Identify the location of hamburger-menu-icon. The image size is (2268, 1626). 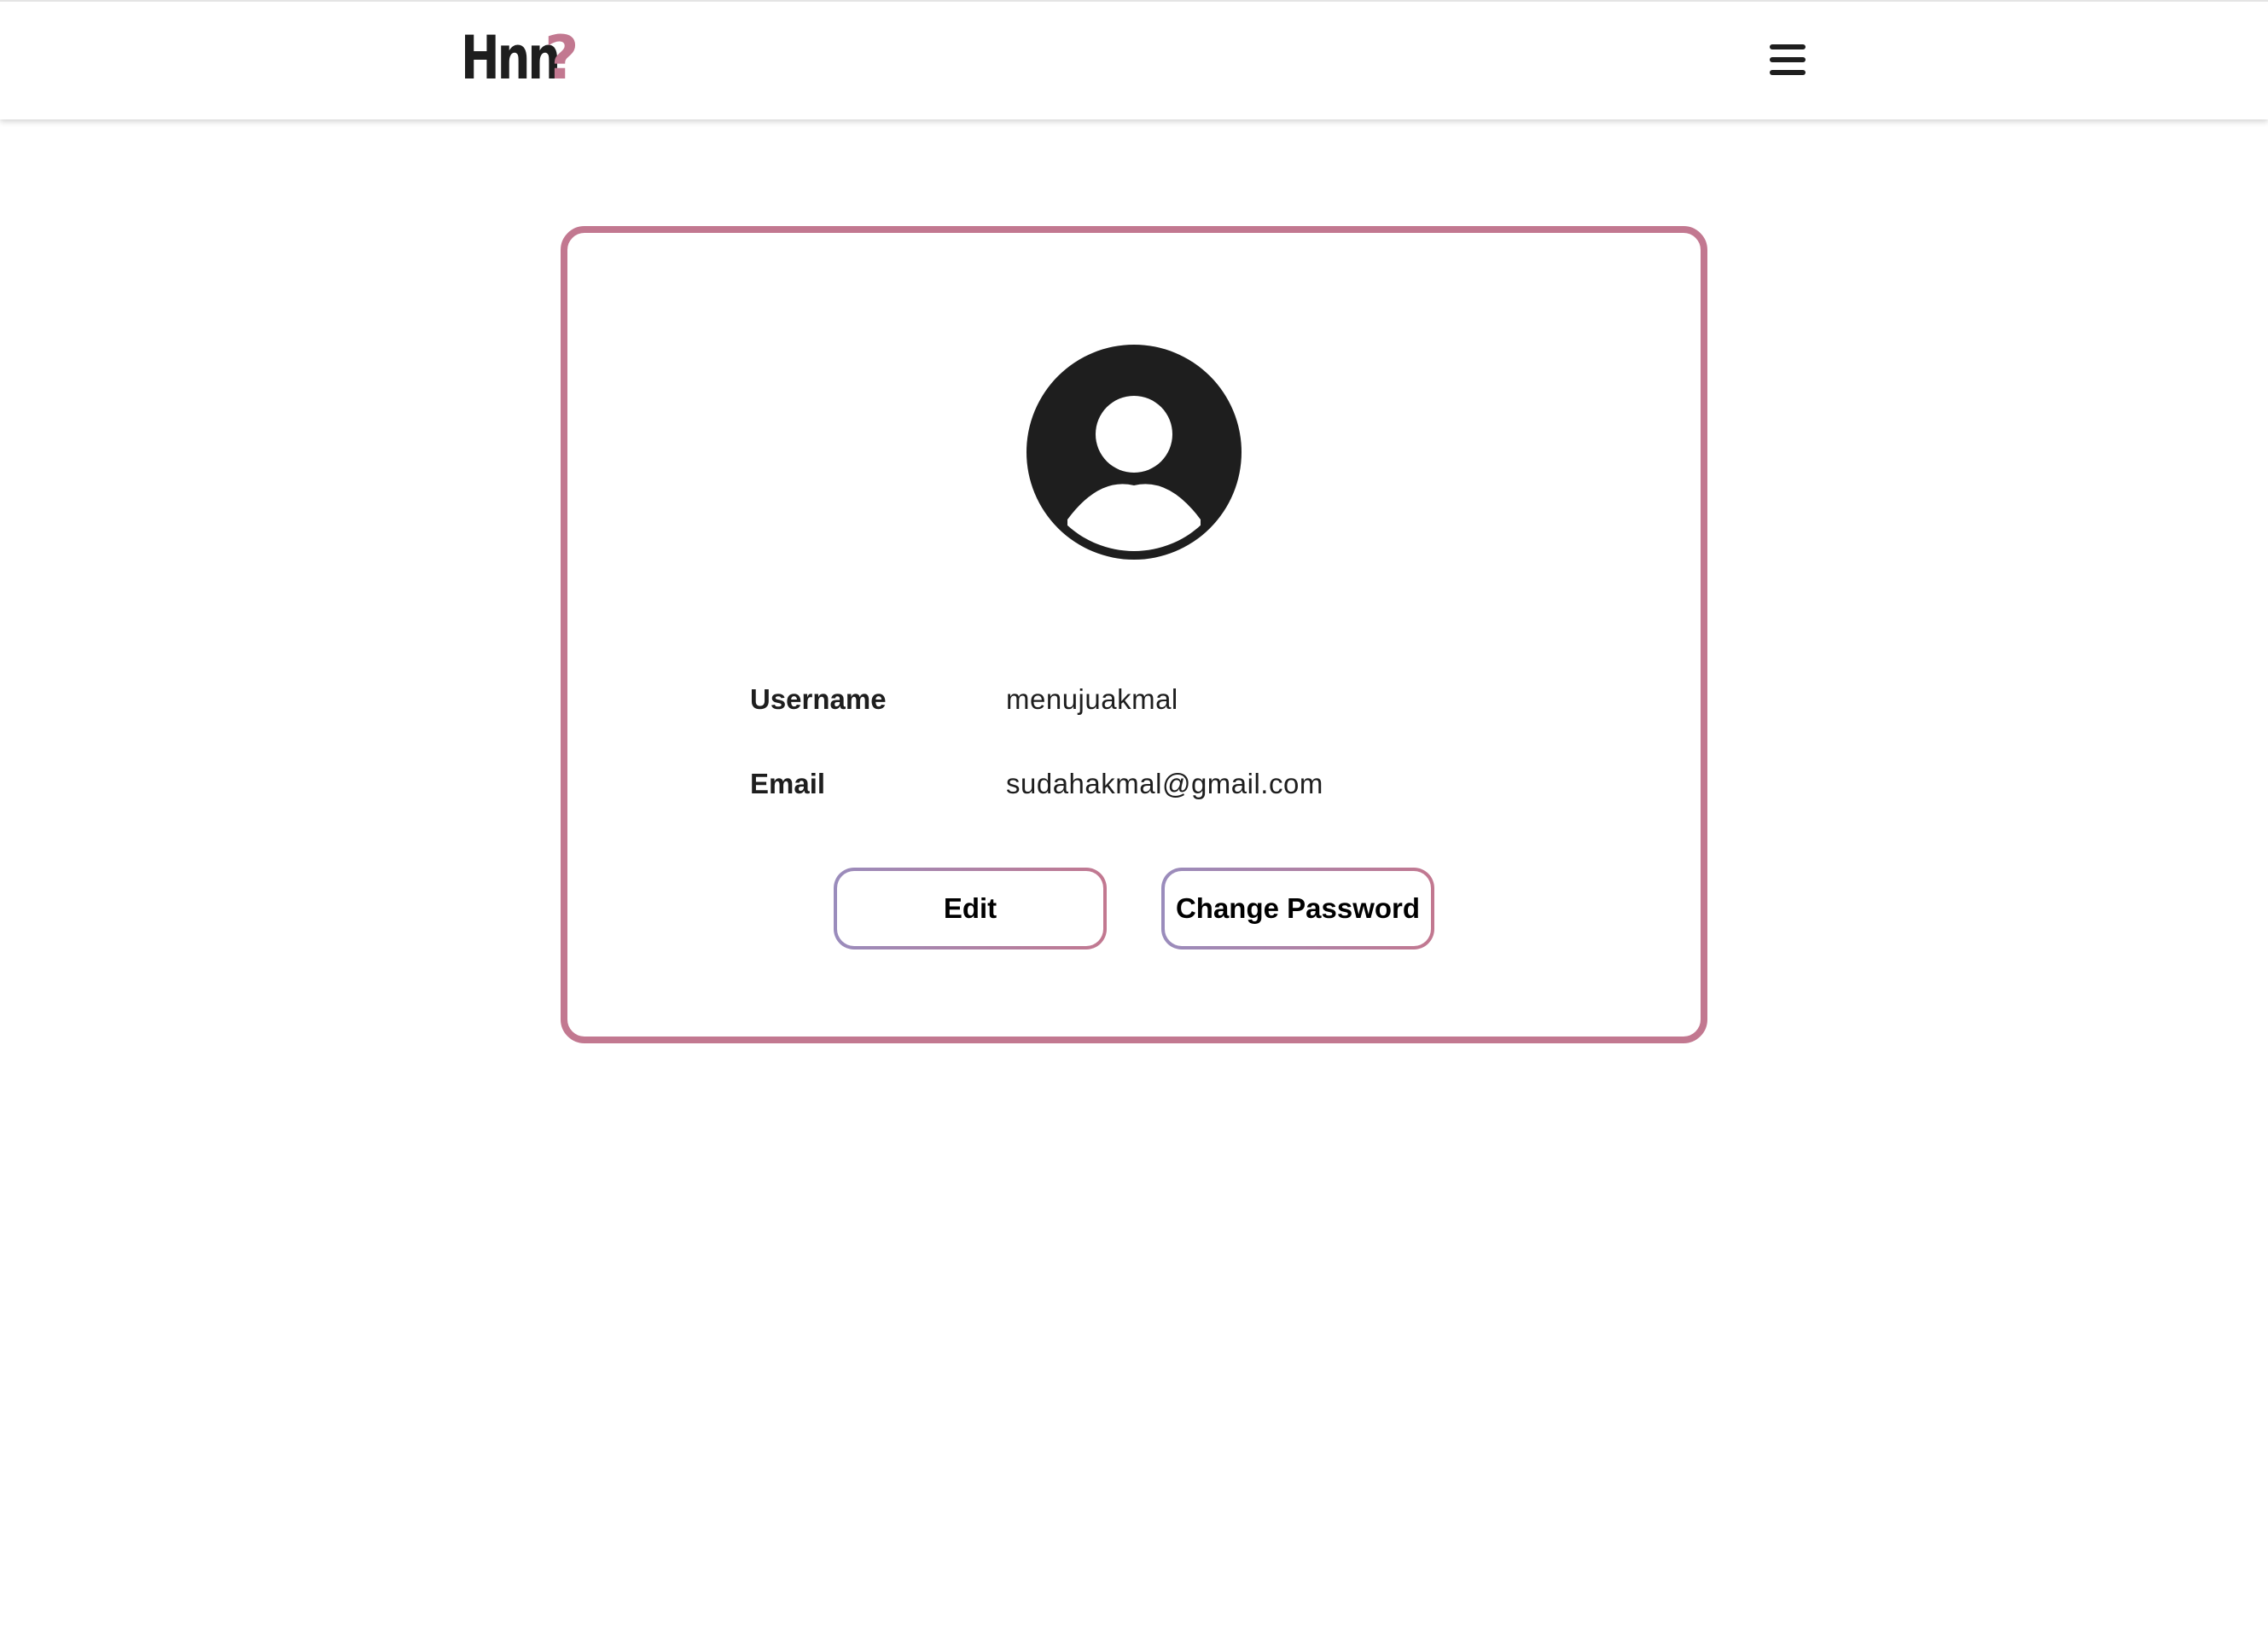
(1787, 60).